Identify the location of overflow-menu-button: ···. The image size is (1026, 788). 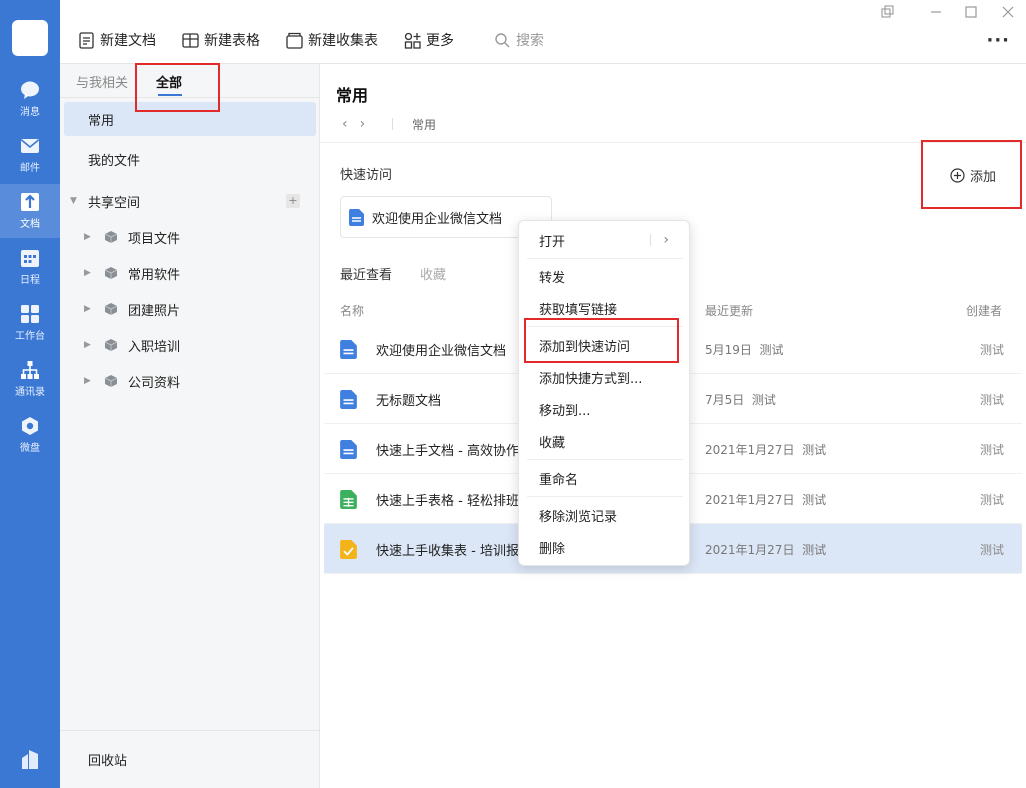
(998, 40).